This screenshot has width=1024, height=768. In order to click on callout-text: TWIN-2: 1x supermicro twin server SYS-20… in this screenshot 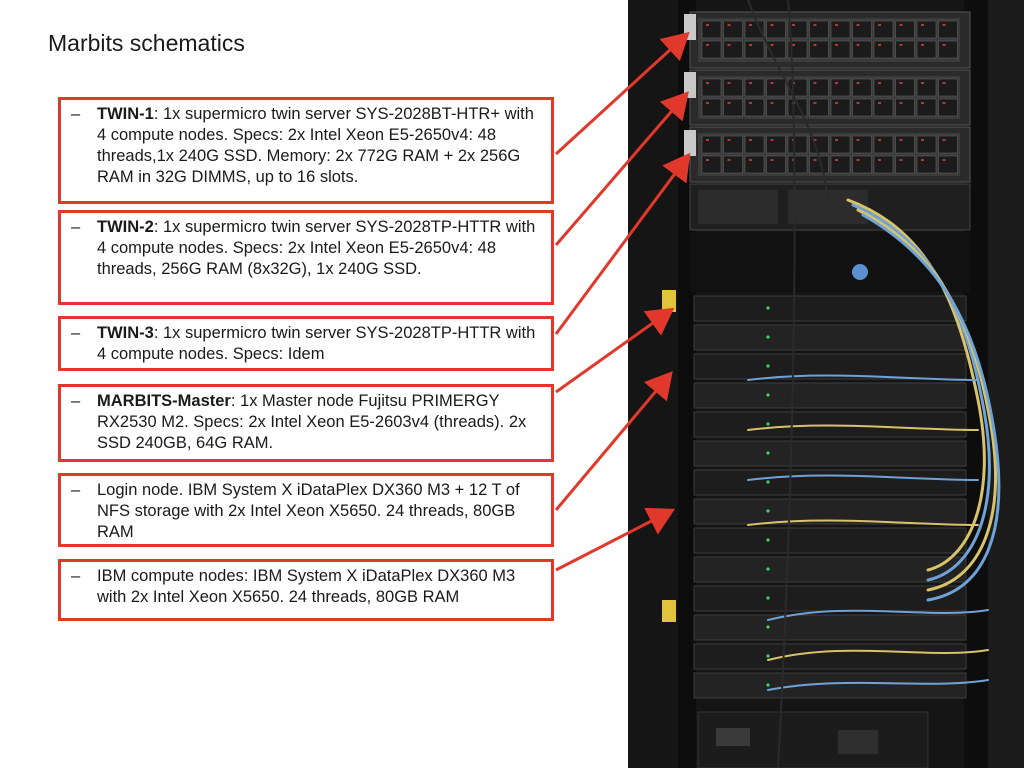, I will do `click(317, 257)`.